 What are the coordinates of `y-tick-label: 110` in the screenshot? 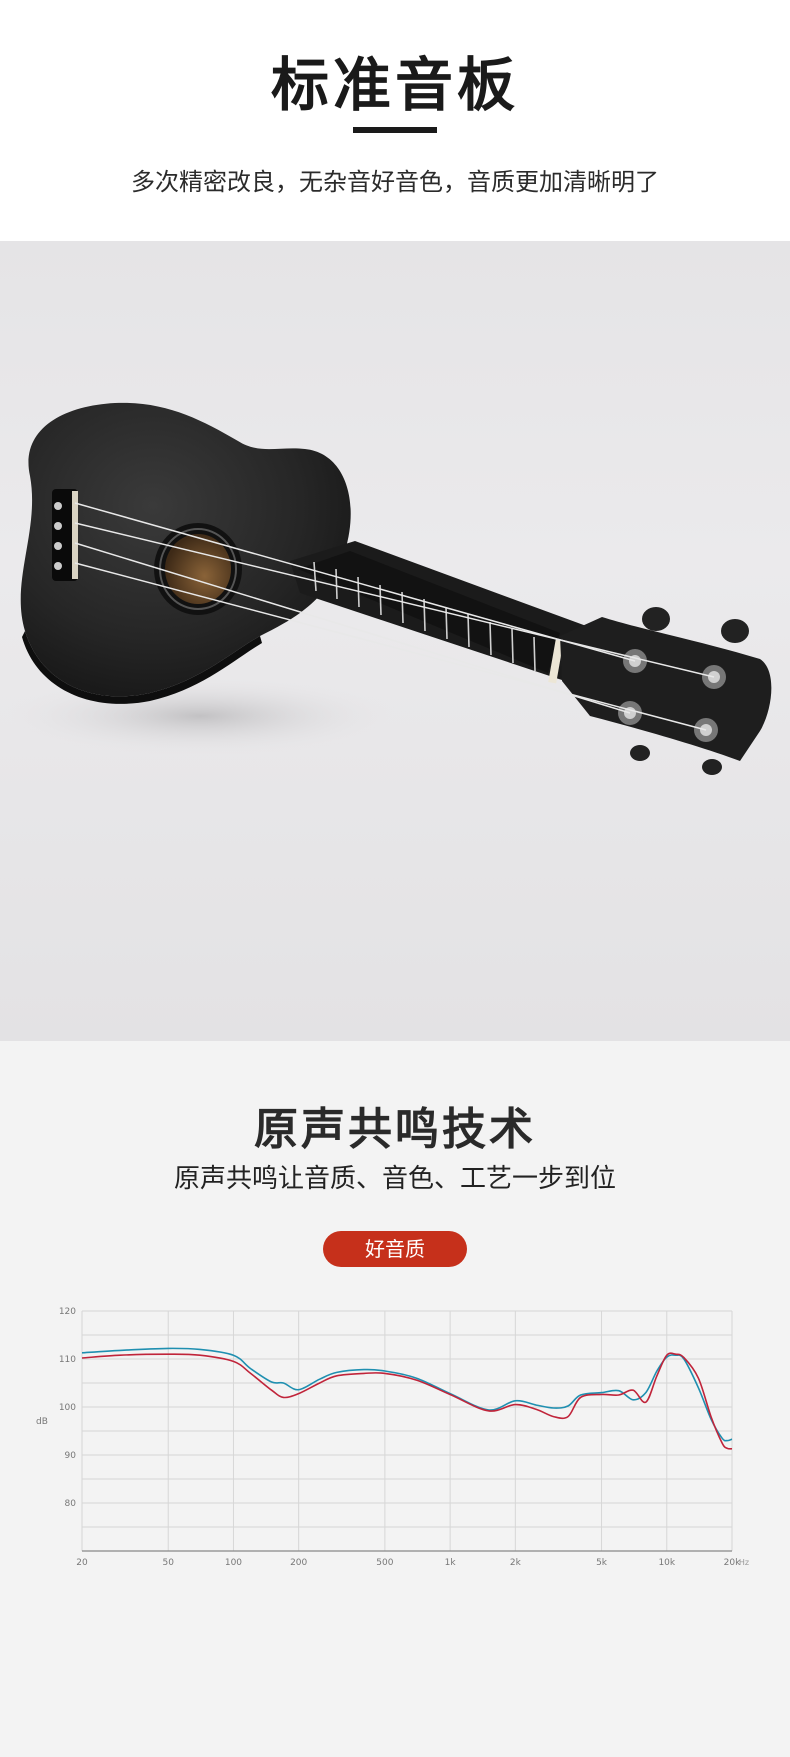 It's located at (67, 1360).